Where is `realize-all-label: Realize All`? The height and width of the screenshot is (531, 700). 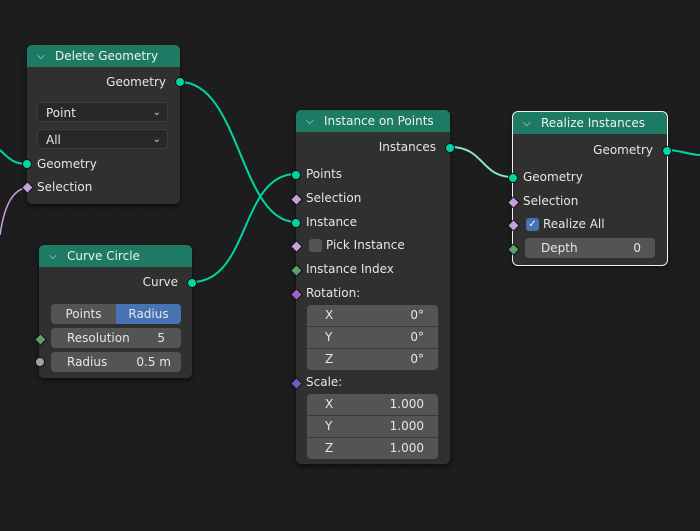 realize-all-label: Realize All is located at coordinates (574, 224).